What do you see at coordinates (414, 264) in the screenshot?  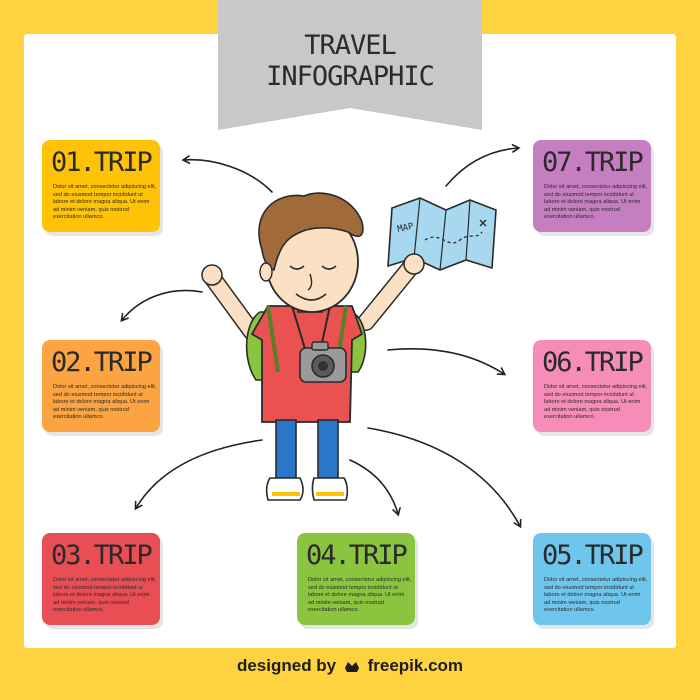 I see `right-hand` at bounding box center [414, 264].